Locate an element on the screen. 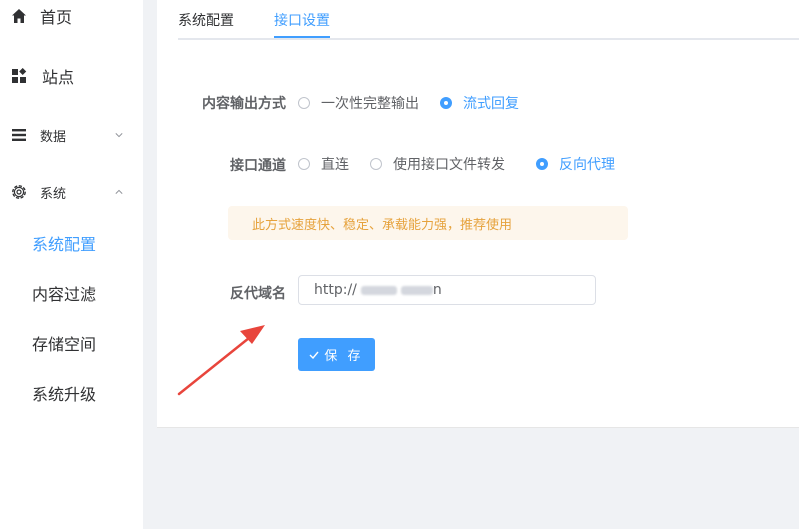 The image size is (799, 529). tab-bar: 系统配置 接口设置 is located at coordinates (488, 20).